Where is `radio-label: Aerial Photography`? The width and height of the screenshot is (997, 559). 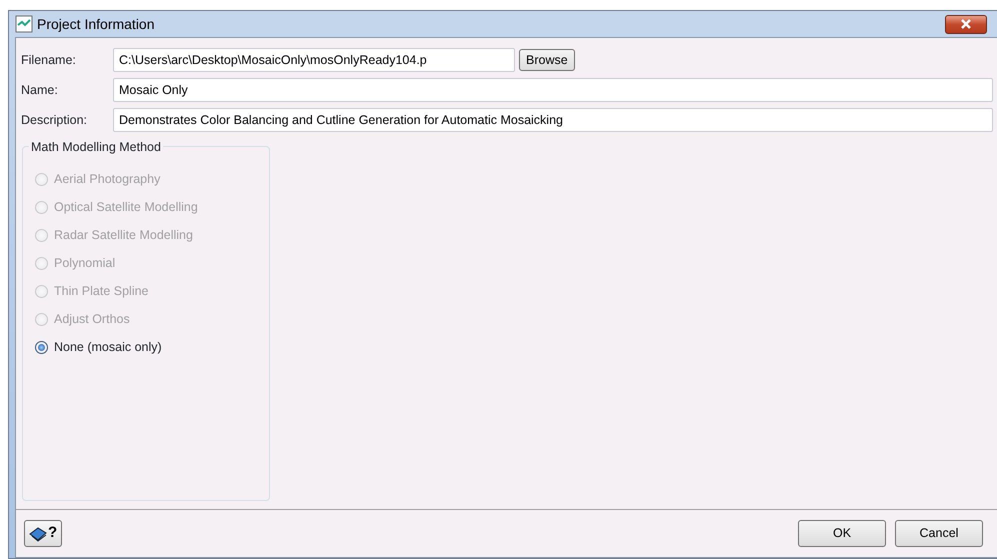
radio-label: Aerial Photography is located at coordinates (107, 179).